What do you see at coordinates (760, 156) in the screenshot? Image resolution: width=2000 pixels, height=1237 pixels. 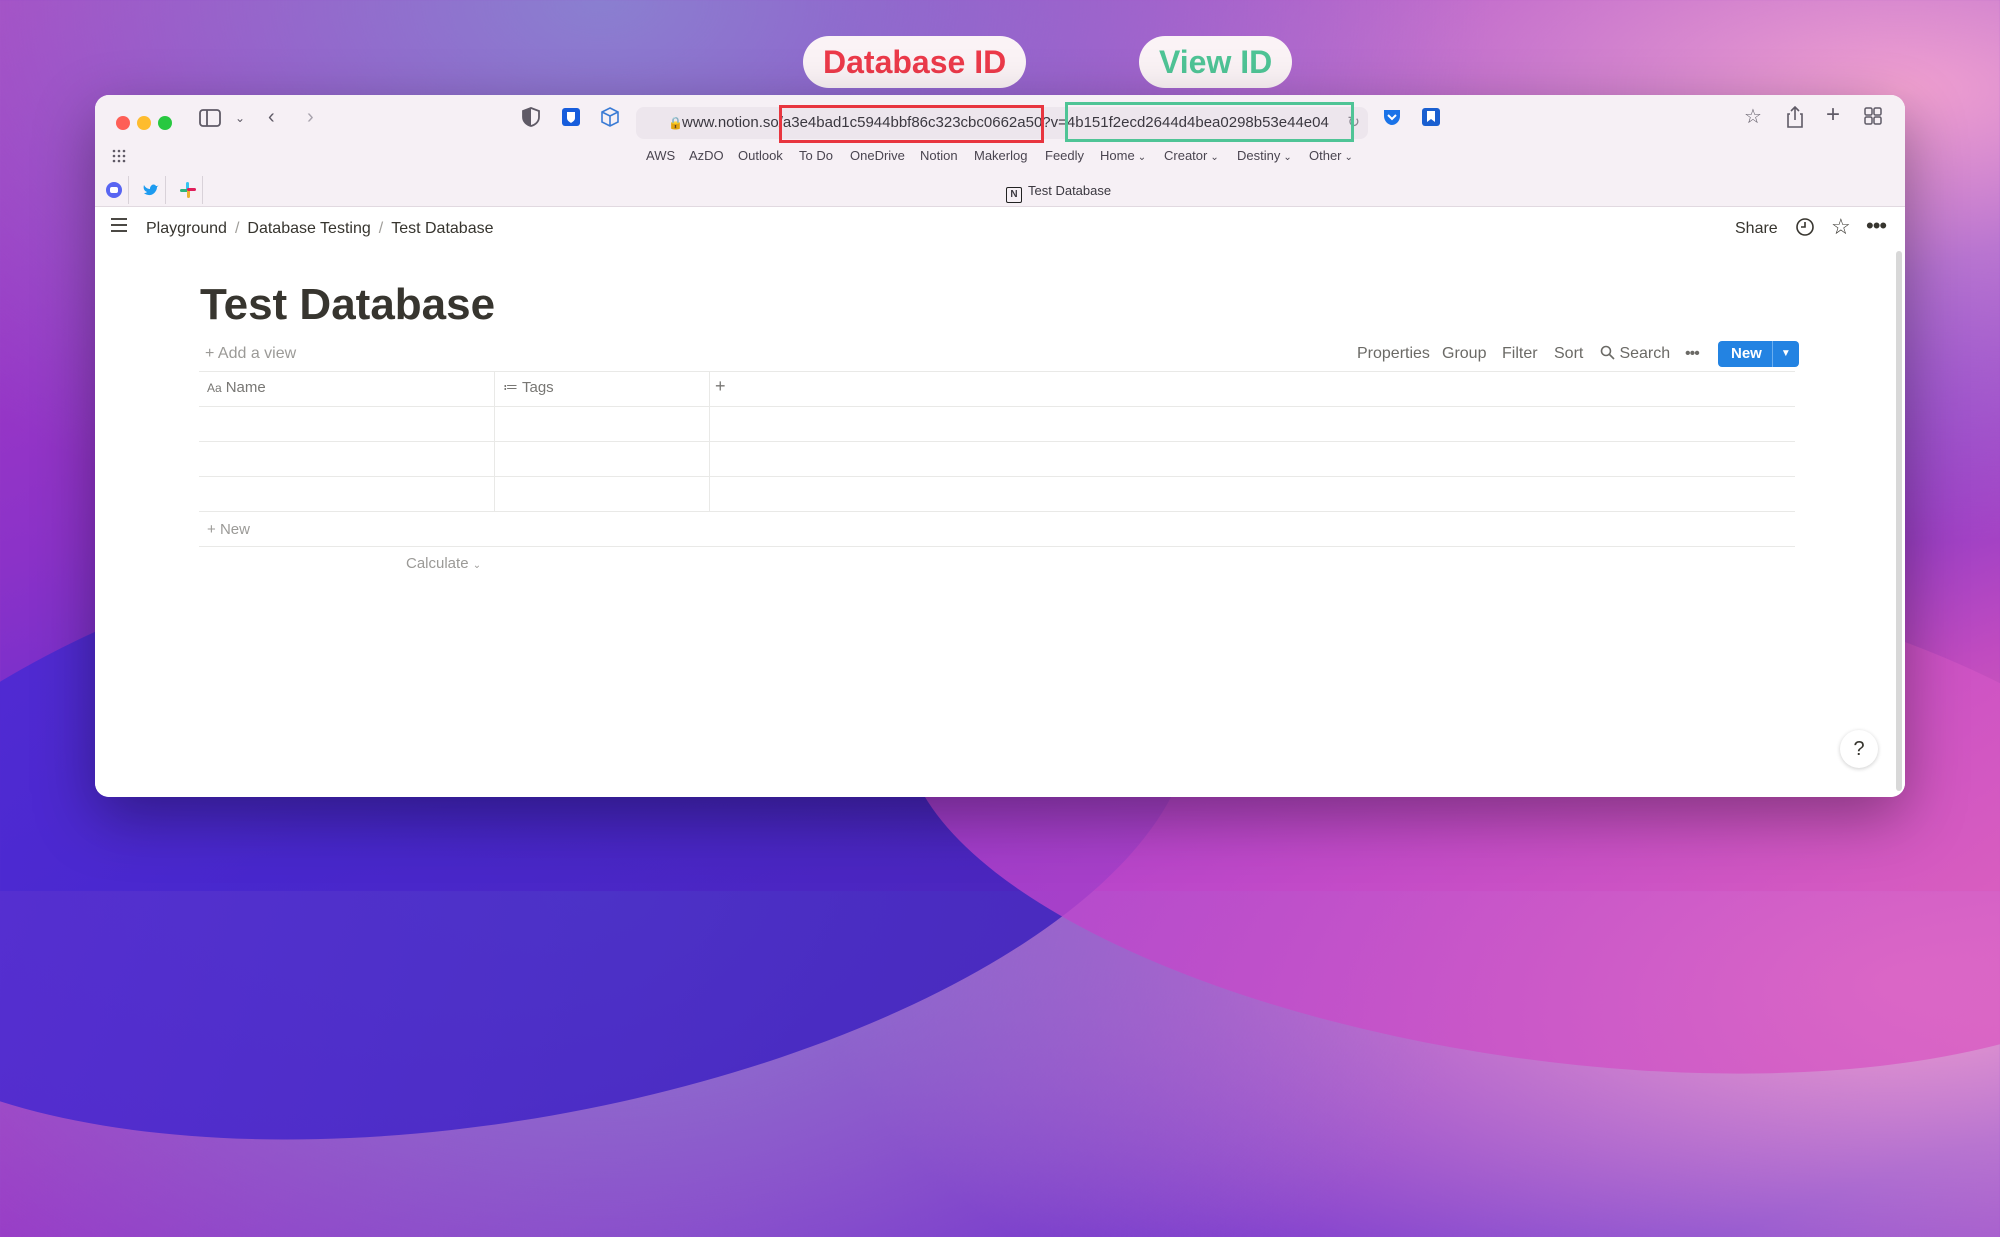 I see `favorite-outlook: Outlook` at bounding box center [760, 156].